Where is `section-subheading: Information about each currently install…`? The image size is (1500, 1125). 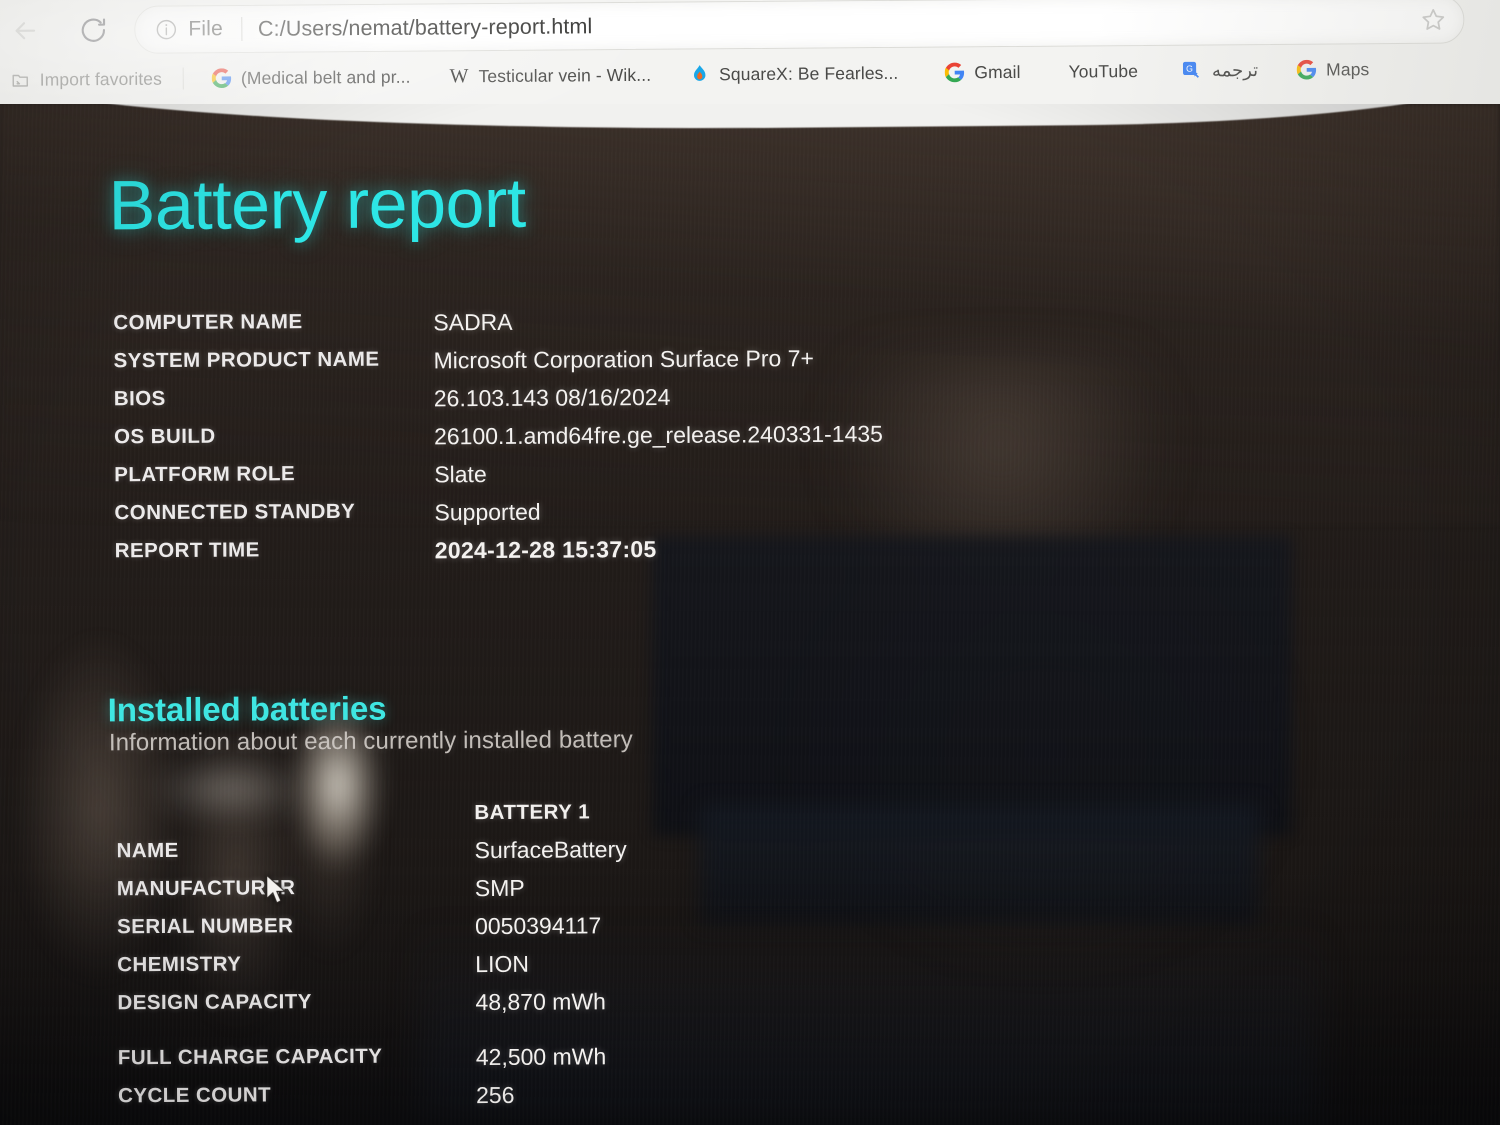
section-subheading: Information about each currently install… is located at coordinates (370, 741).